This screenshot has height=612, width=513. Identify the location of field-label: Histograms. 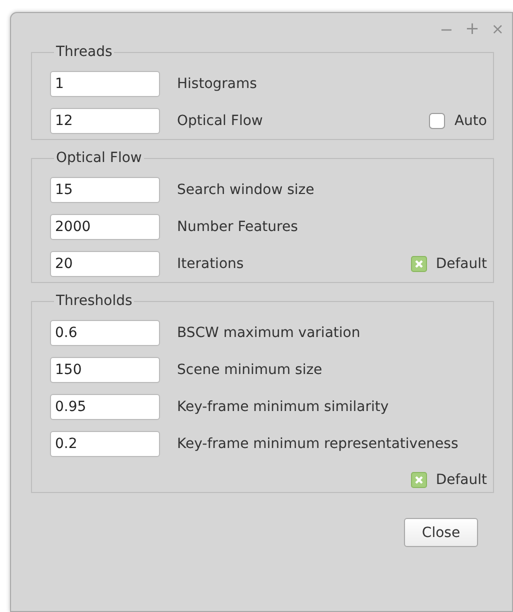
(217, 84).